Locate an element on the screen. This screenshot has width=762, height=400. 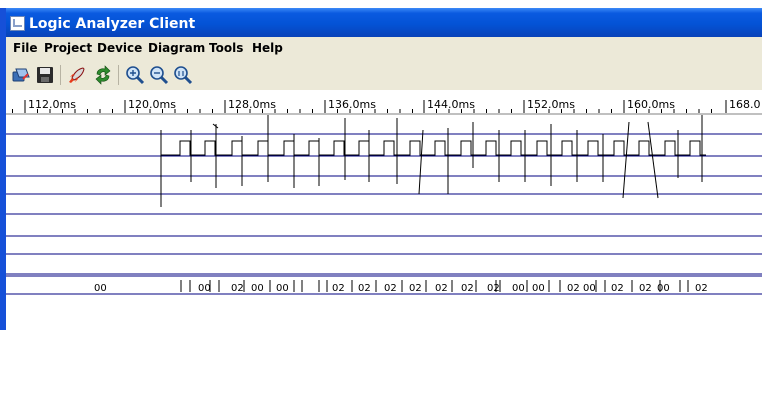
zoom-out-icon is located at coordinates (159, 75).